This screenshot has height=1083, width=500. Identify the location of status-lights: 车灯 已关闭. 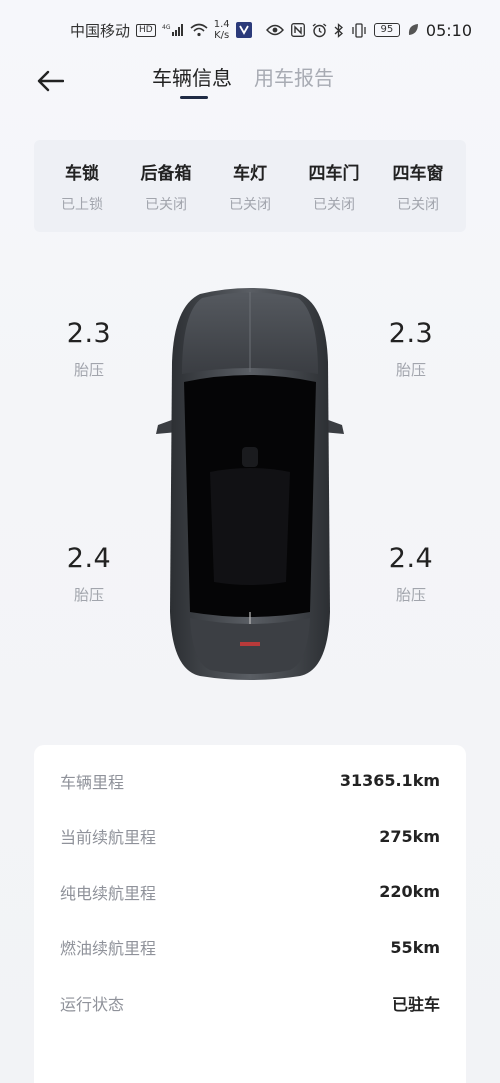
(250, 186).